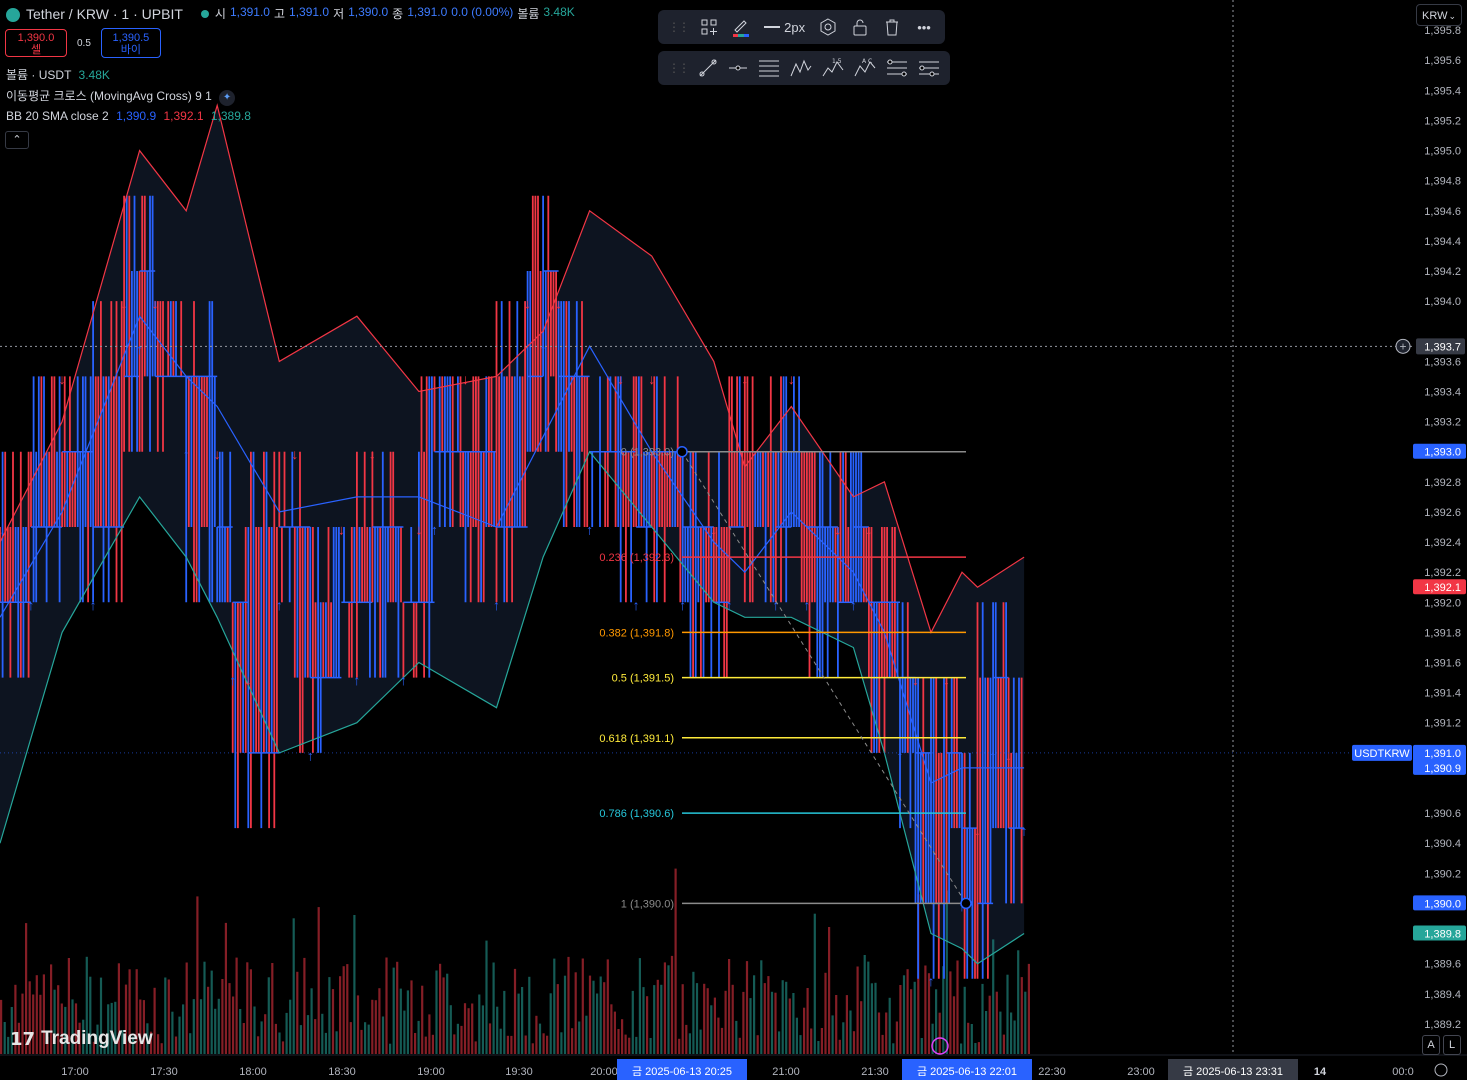 This screenshot has width=1467, height=1080. Describe the element at coordinates (741, 27) in the screenshot. I see `line-color-icon` at that location.